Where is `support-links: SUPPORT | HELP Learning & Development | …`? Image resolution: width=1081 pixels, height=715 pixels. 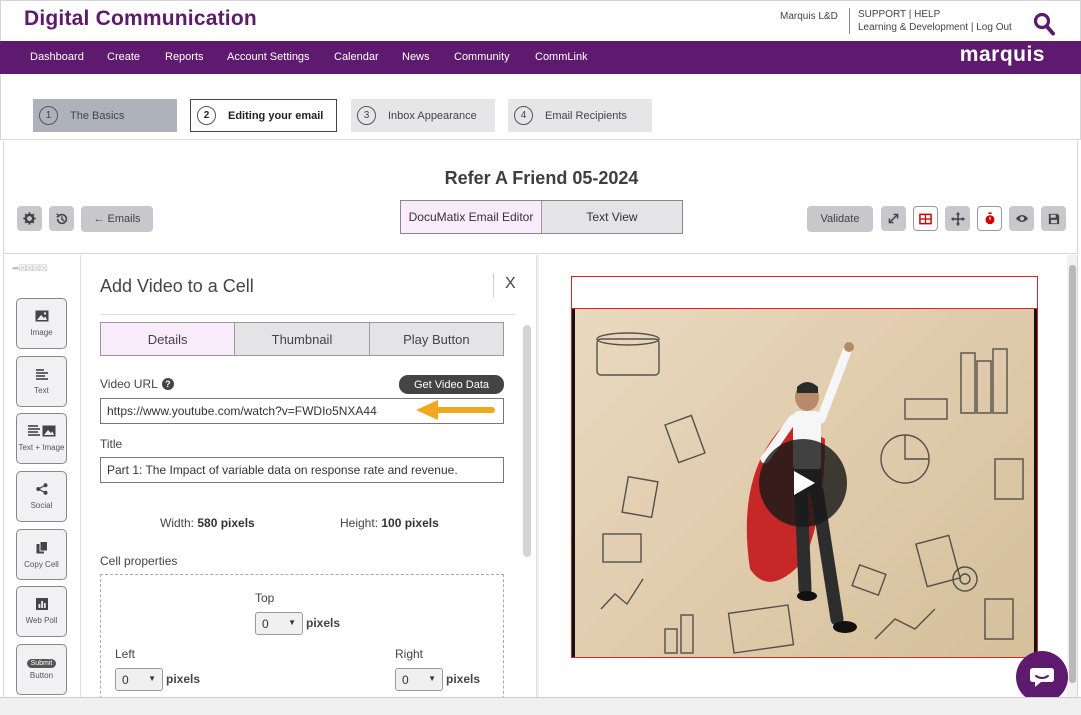
support-links: SUPPORT | HELP Learning & Development | … is located at coordinates (935, 21).